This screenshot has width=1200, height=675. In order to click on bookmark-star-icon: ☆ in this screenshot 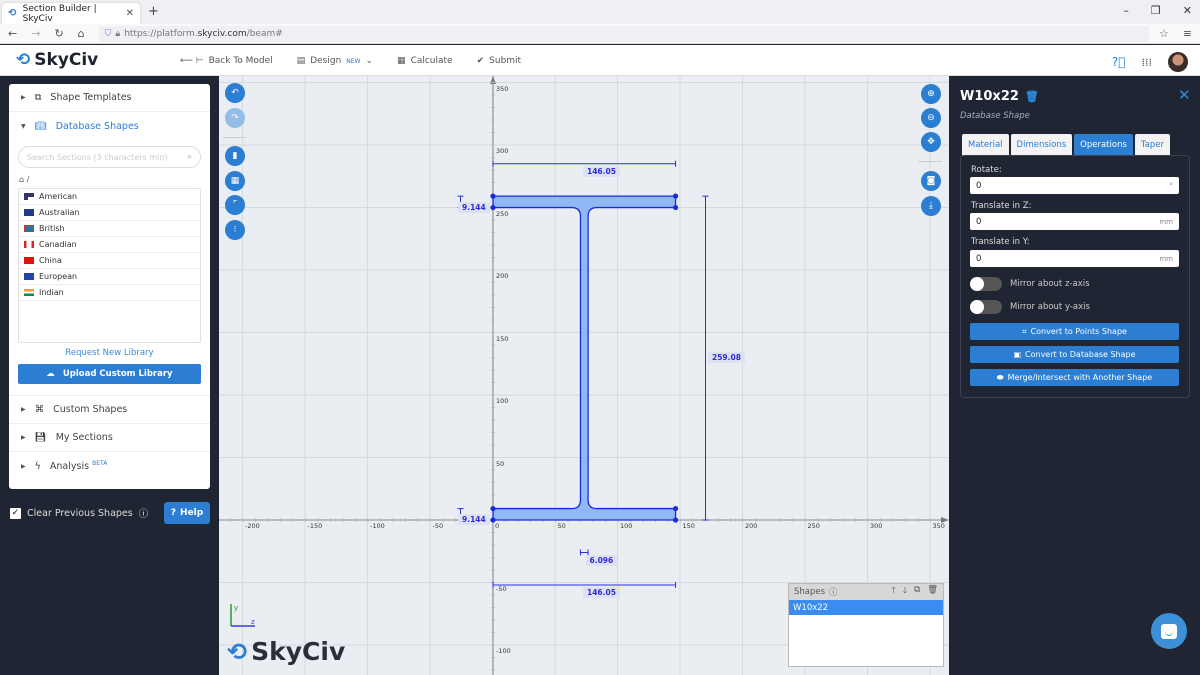, I will do `click(1164, 33)`.